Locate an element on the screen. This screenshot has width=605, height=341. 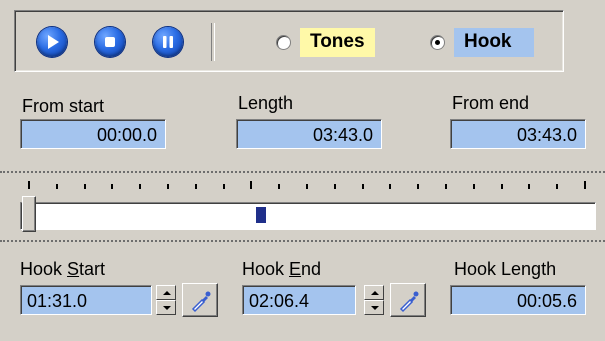
hook-end-up-button is located at coordinates (374, 292).